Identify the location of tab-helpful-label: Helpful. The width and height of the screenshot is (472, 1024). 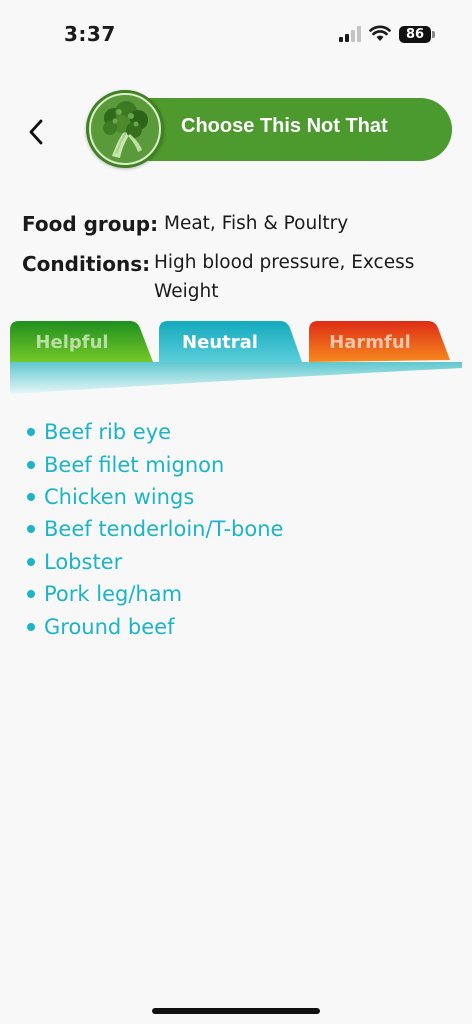
(72, 342).